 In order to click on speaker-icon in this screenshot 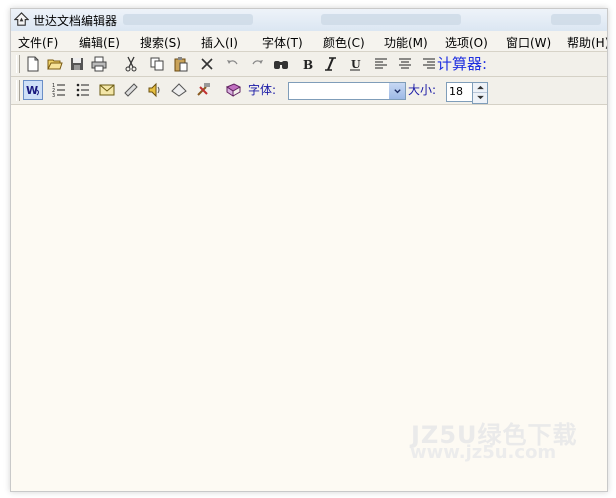, I will do `click(155, 90)`.